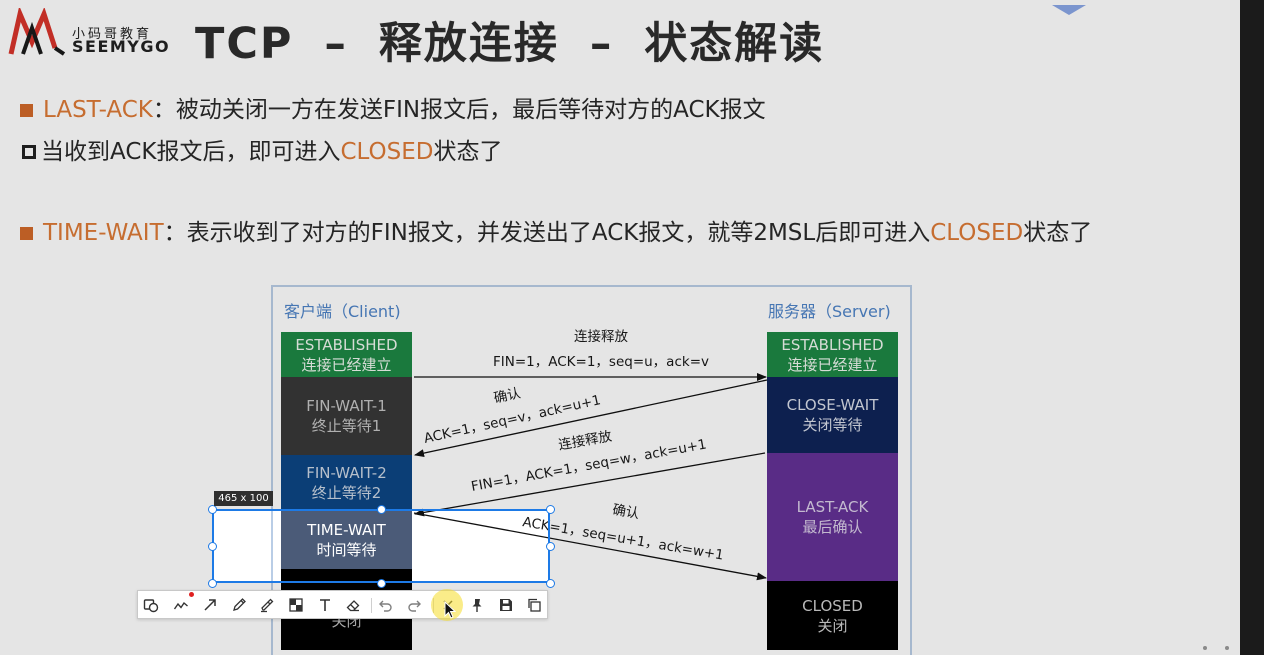 This screenshot has height=655, width=1264. I want to click on marker-tool-button, so click(267, 605).